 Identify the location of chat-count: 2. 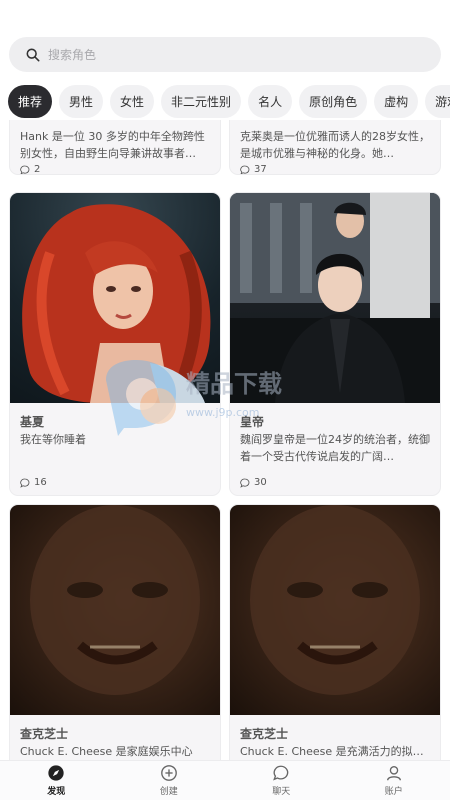
(37, 169).